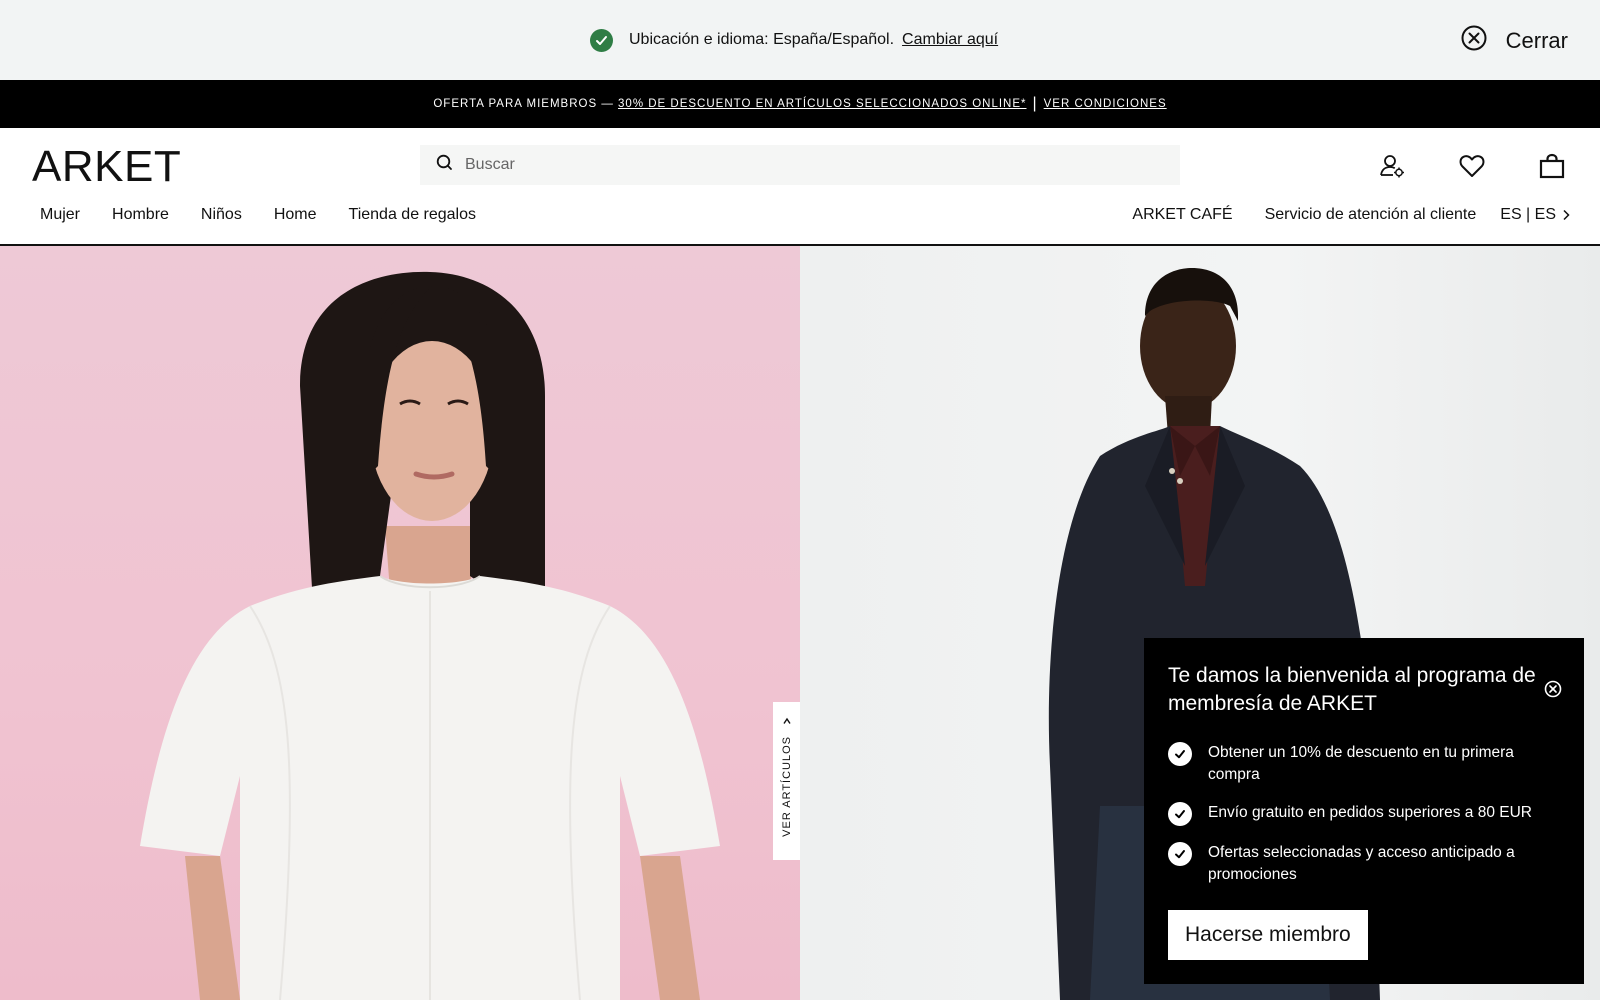 The image size is (1600, 1000). I want to click on shopping-bag-icon, so click(1552, 166).